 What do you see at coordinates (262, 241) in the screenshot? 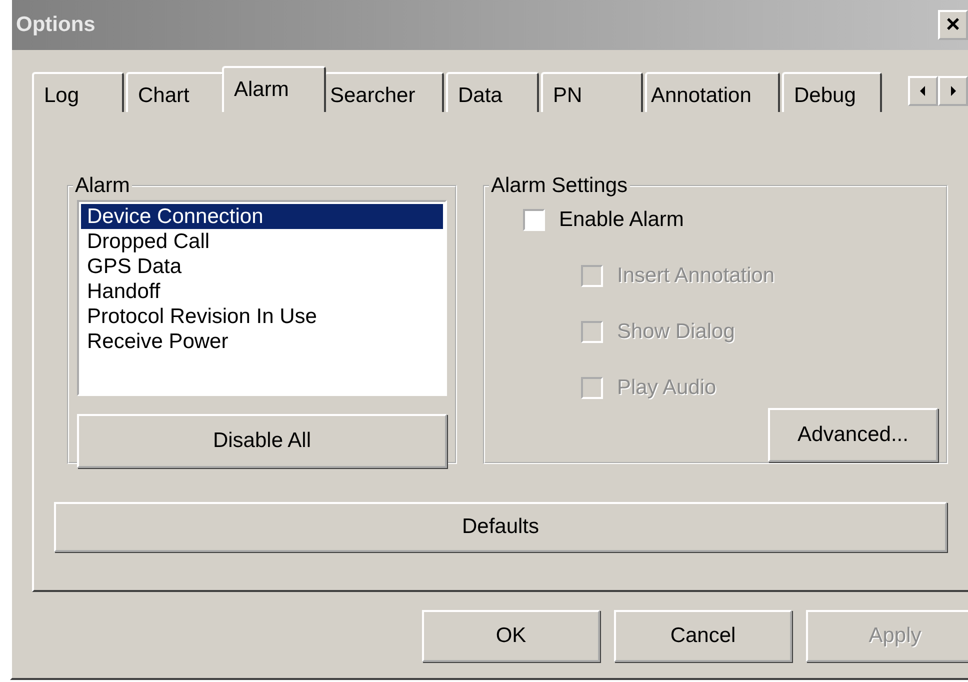
I see `list-item: Dropped Call` at bounding box center [262, 241].